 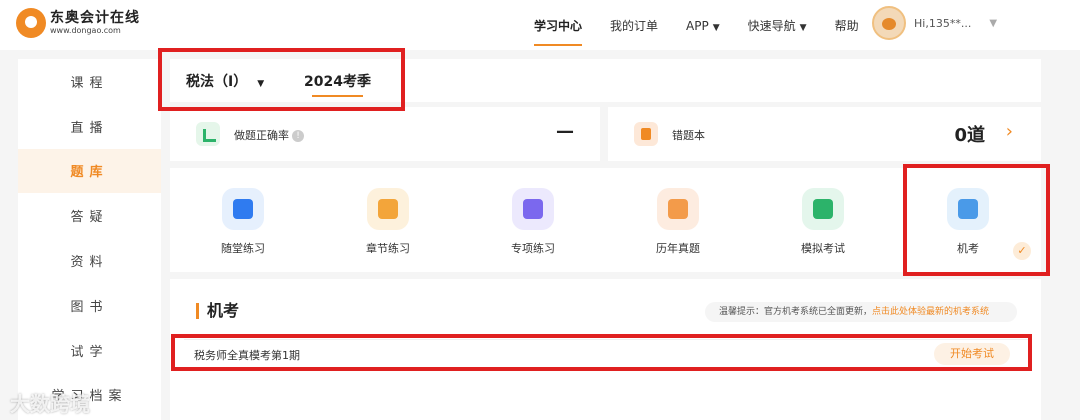 What do you see at coordinates (533, 248) in the screenshot?
I see `mode-label: 专项练习` at bounding box center [533, 248].